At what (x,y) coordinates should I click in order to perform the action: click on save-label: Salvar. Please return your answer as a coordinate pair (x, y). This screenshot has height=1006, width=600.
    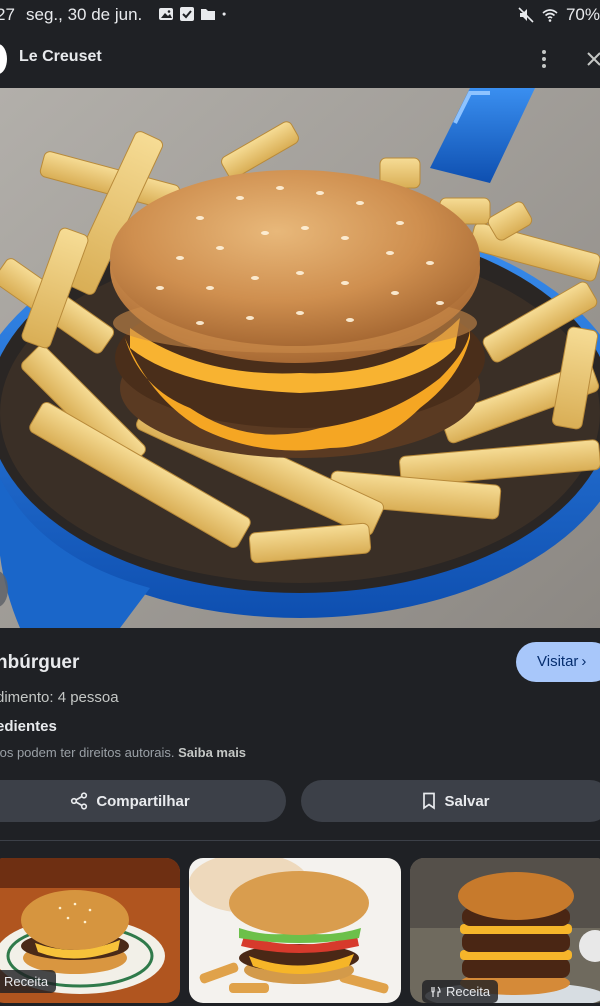
    Looking at the image, I should click on (467, 801).